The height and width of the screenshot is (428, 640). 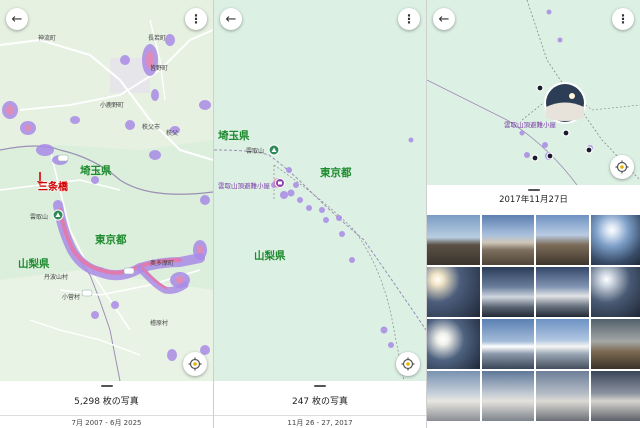 I want to click on map-canvas, so click(x=533, y=92).